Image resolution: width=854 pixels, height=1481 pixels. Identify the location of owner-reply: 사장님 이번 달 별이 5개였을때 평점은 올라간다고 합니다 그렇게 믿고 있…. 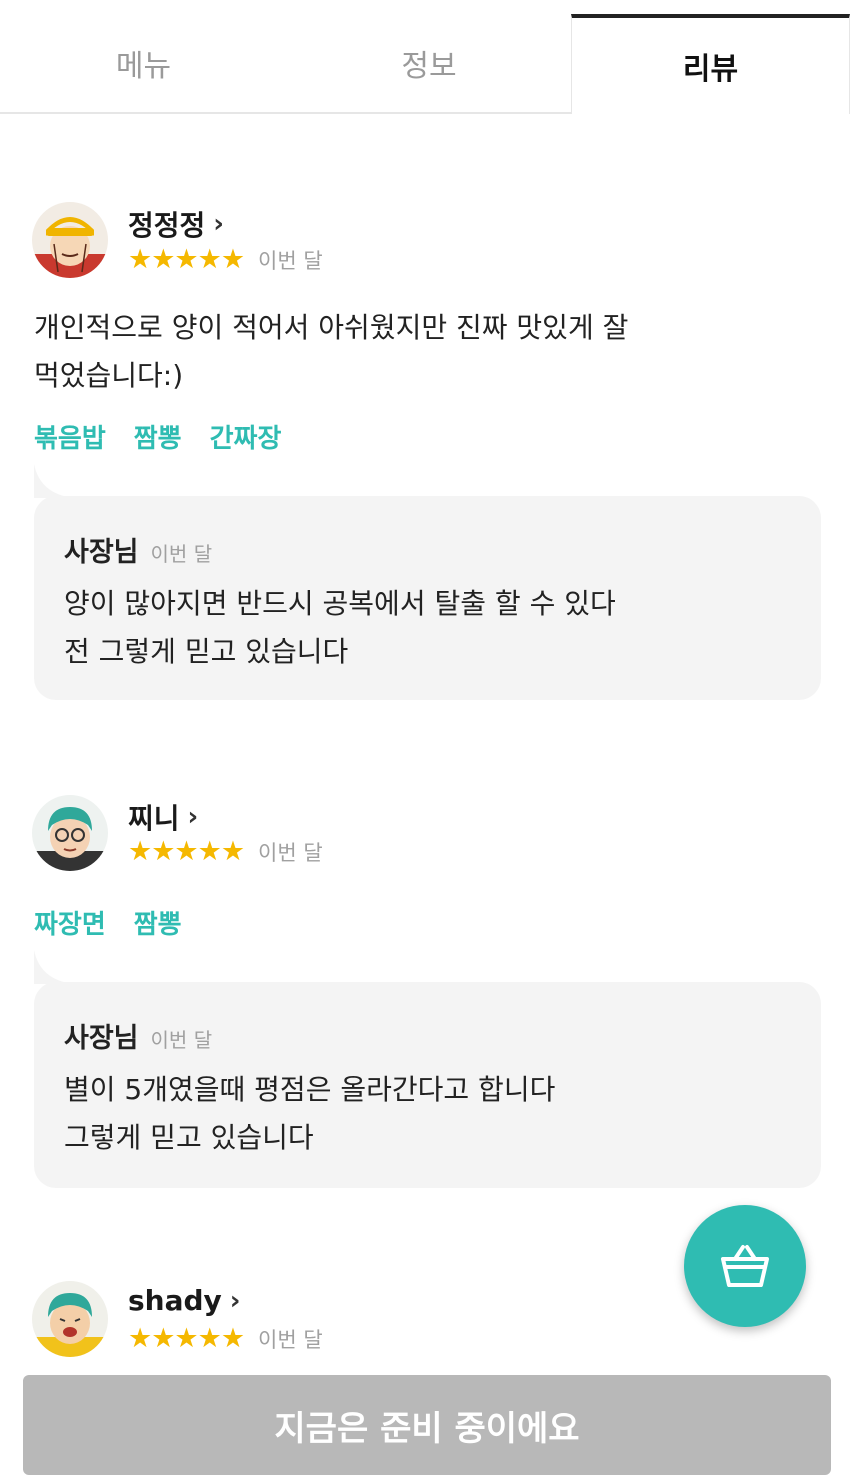
(427, 1085).